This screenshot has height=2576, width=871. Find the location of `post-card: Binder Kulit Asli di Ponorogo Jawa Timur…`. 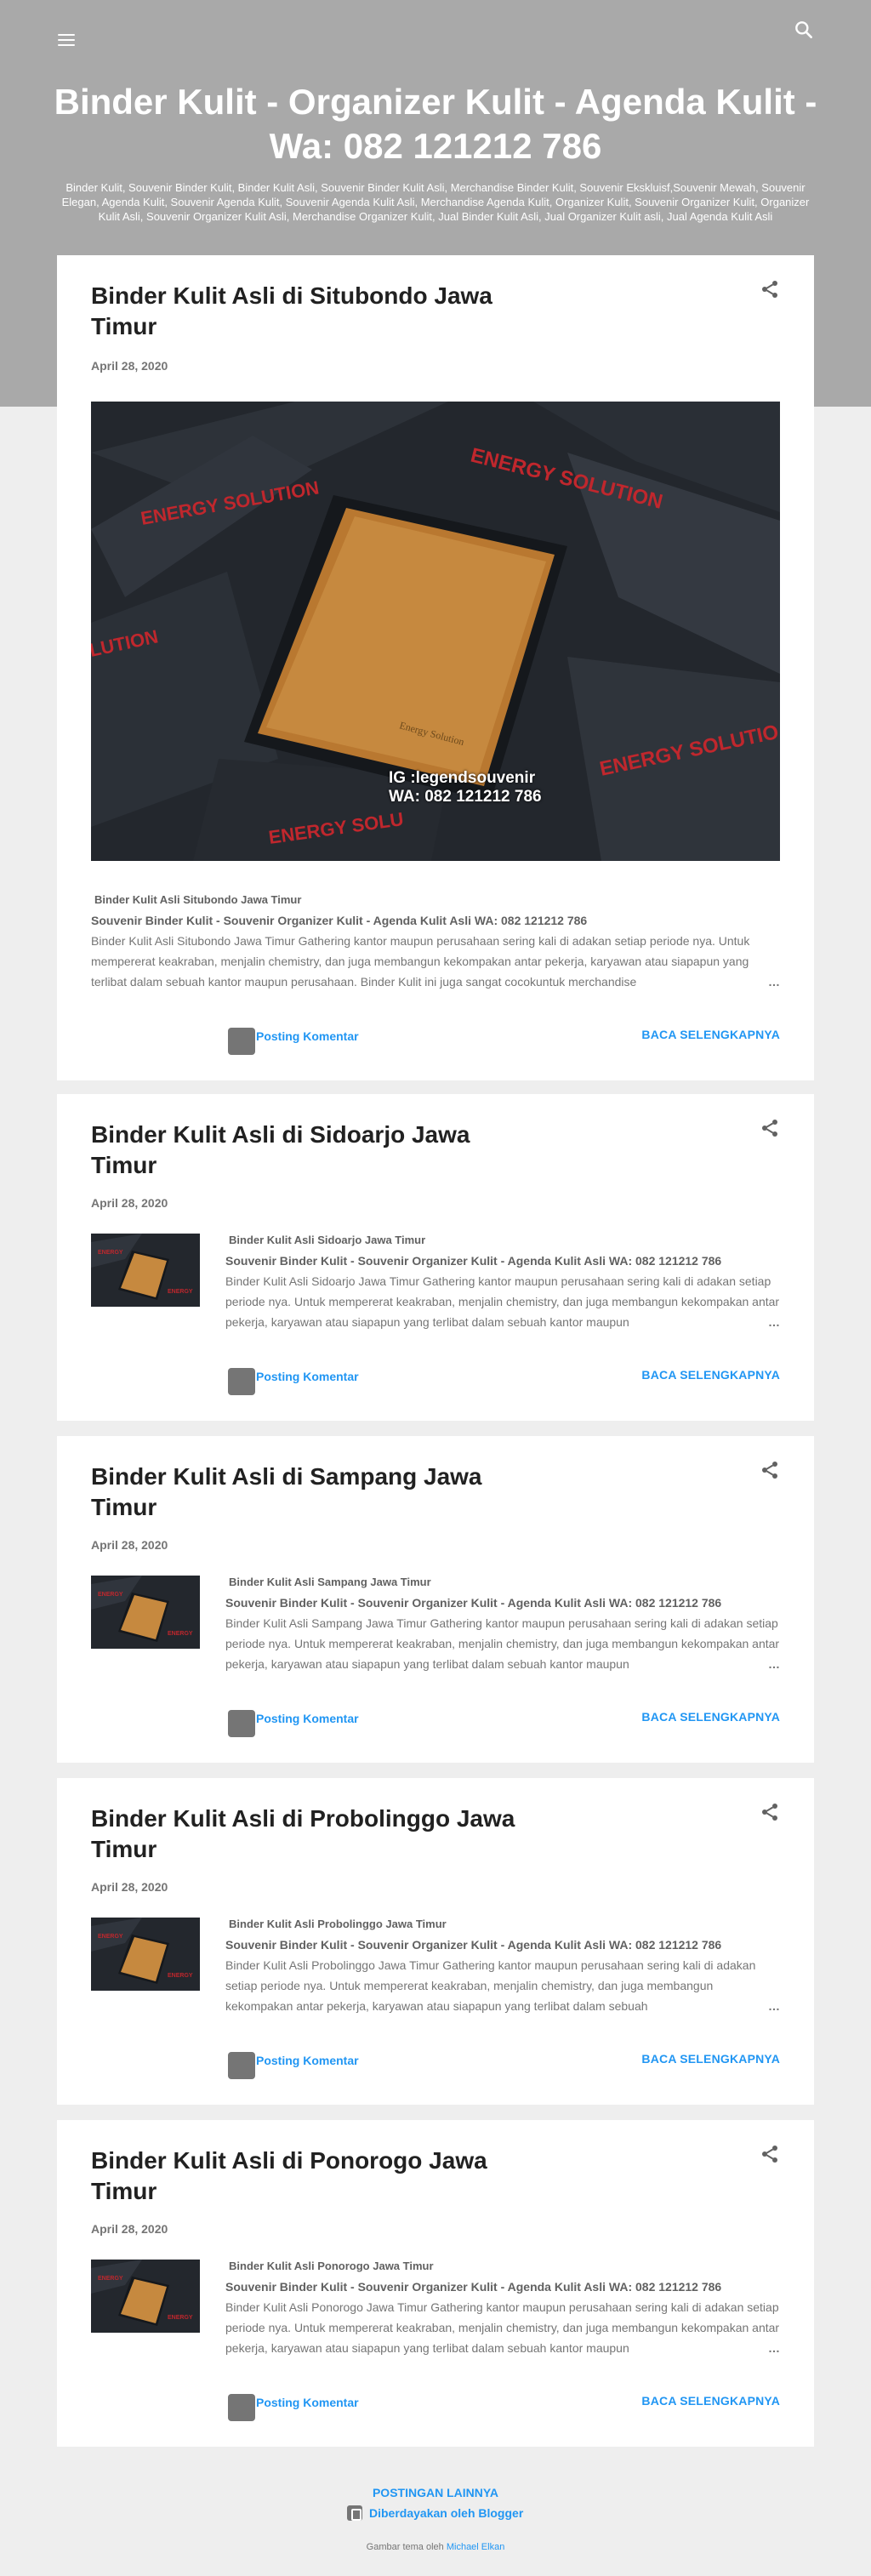

post-card: Binder Kulit Asli di Ponorogo Jawa Timur… is located at coordinates (435, 2284).